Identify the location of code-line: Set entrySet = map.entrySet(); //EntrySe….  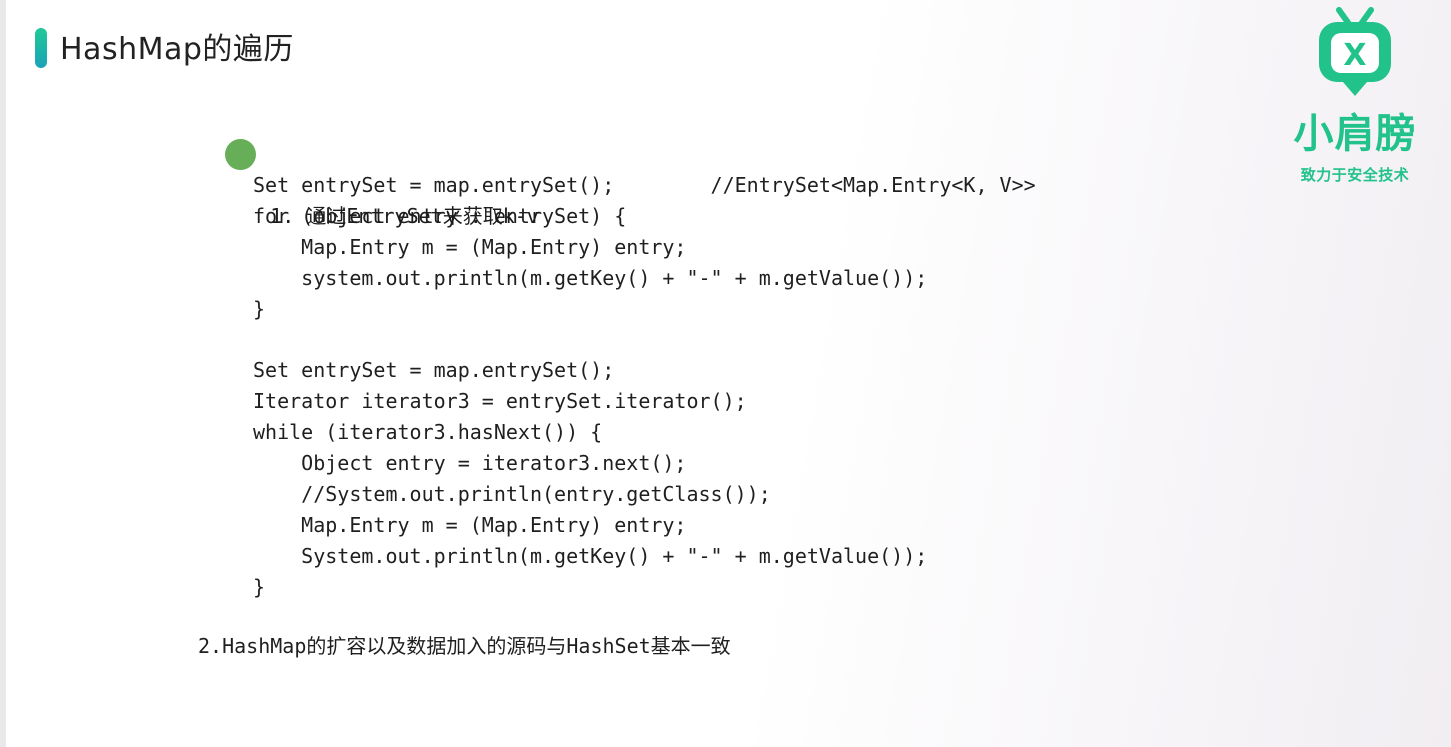
(644, 185).